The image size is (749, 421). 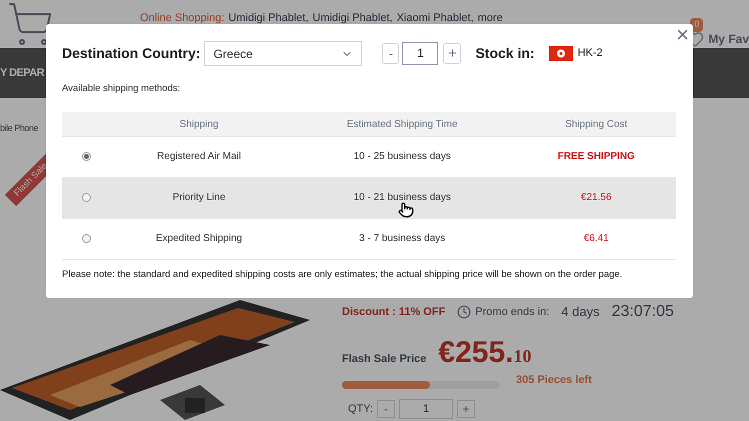 I want to click on price-cents: 10, so click(x=522, y=356).